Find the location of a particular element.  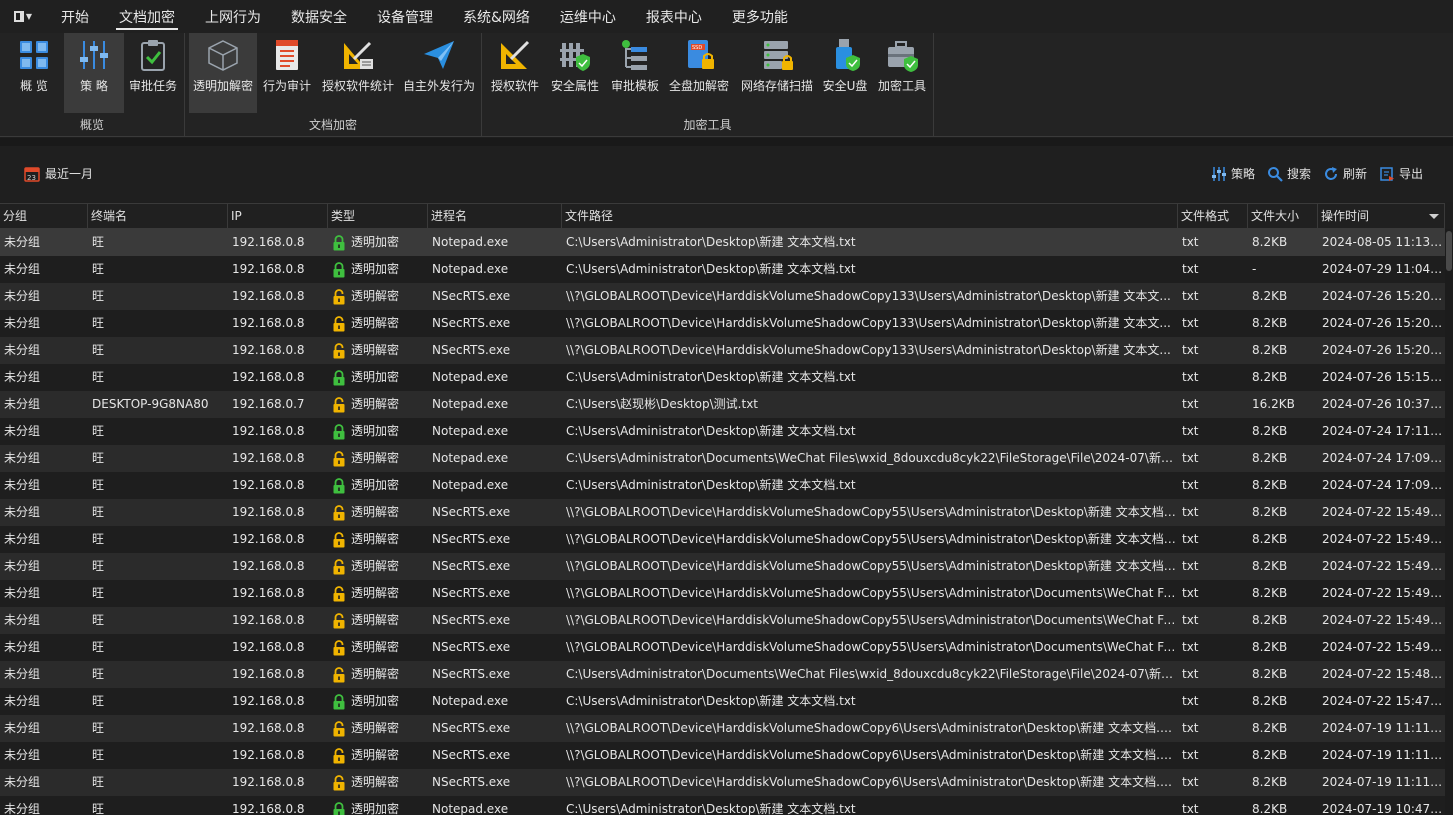

cell-time: 2024-07-22 15:47:18 is located at coordinates (1382, 701).